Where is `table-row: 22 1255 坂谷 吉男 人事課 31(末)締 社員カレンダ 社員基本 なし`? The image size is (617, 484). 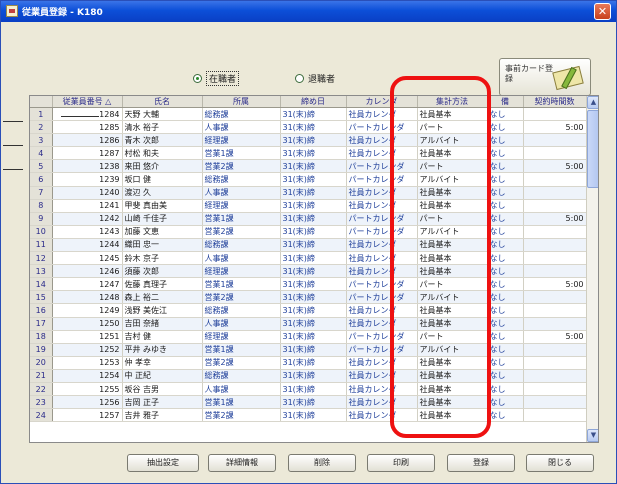
table-row: 22 1255 坂谷 吉男 人事課 31(末)締 社員カレンダ 社員基本 なし is located at coordinates (308, 389).